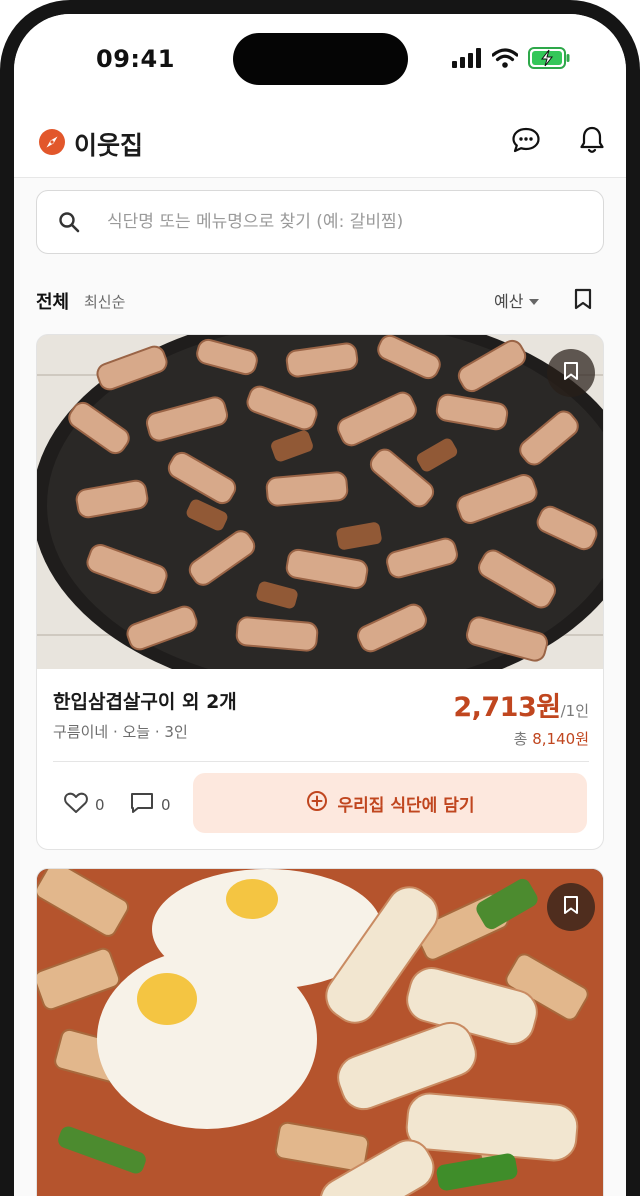 The width and height of the screenshot is (640, 1196). I want to click on dynamic-island, so click(320, 59).